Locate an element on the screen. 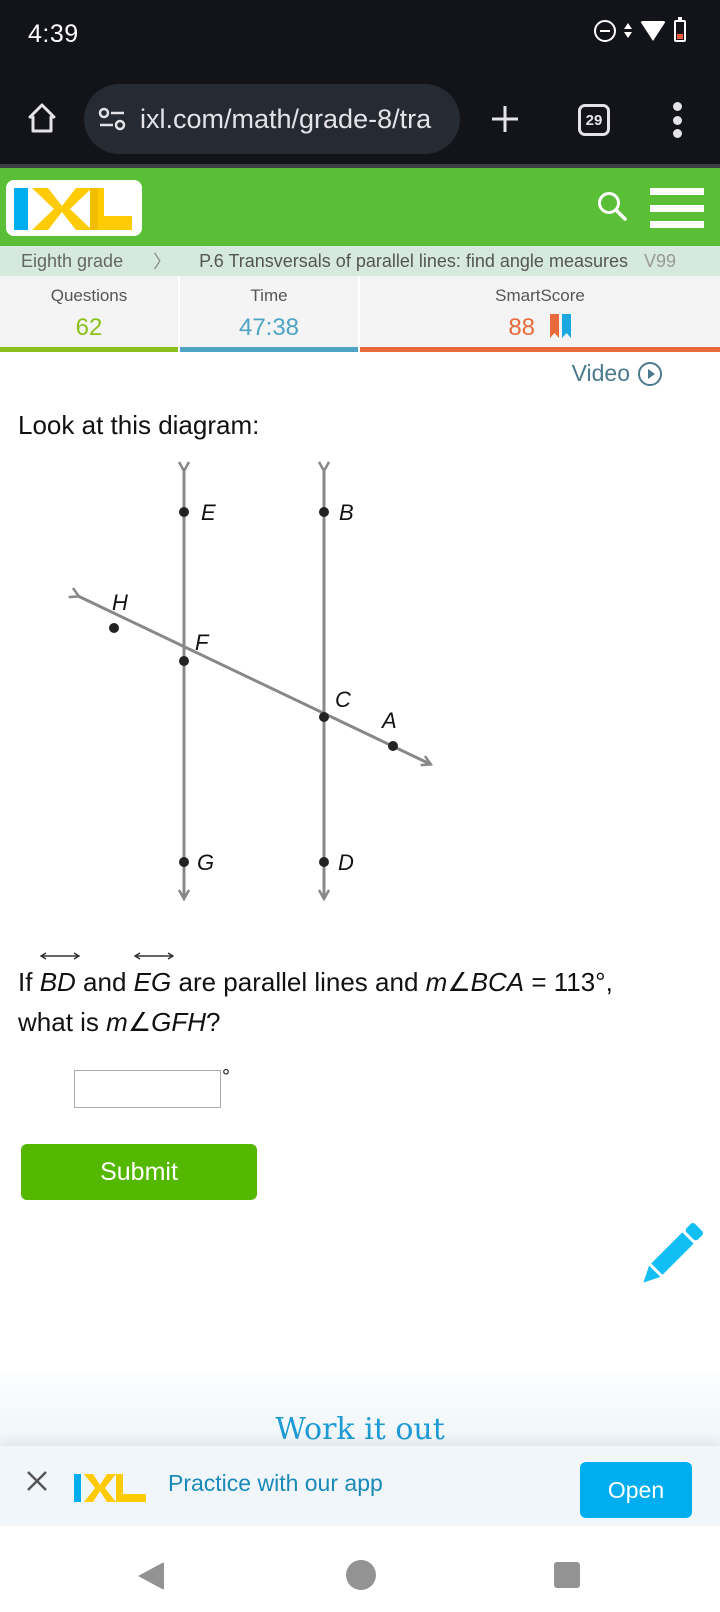  home-icon is located at coordinates (42, 118).